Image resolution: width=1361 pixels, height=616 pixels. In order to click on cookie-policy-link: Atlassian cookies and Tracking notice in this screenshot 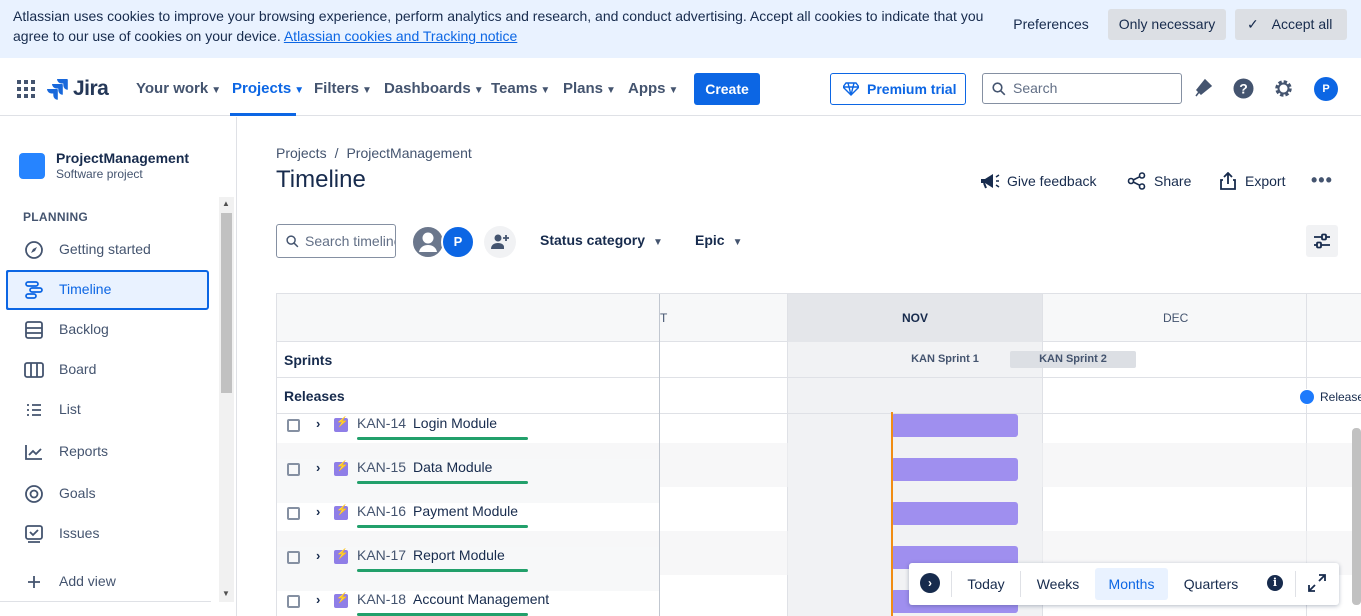, I will do `click(400, 36)`.